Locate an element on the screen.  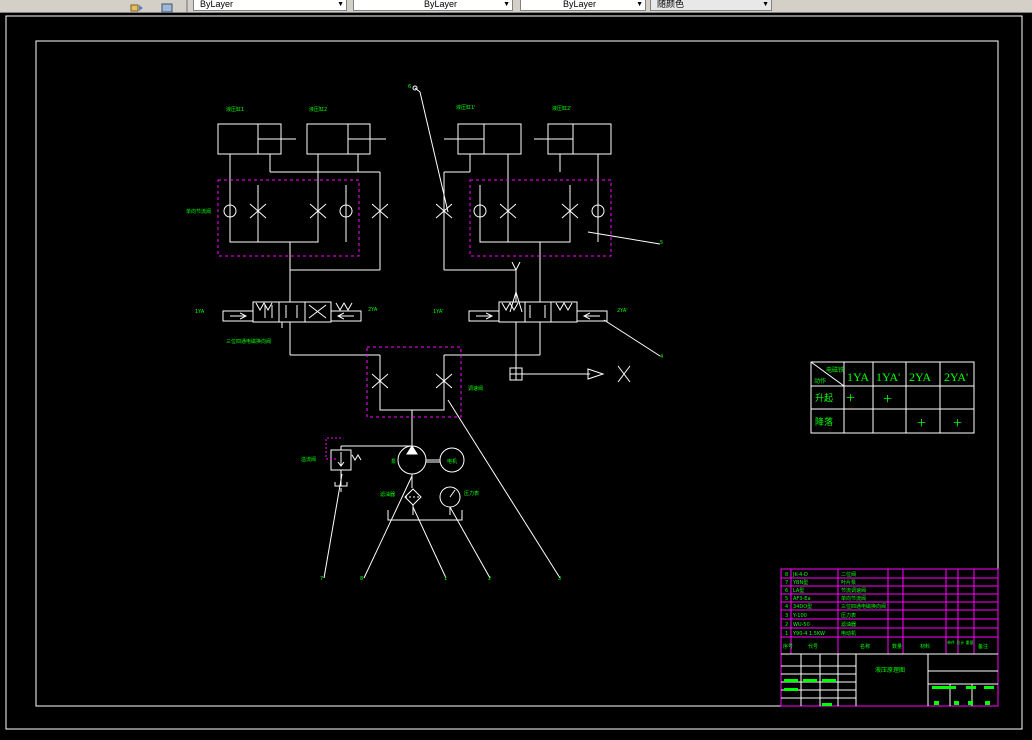
part-name: 叶片泵 is located at coordinates (848, 582).